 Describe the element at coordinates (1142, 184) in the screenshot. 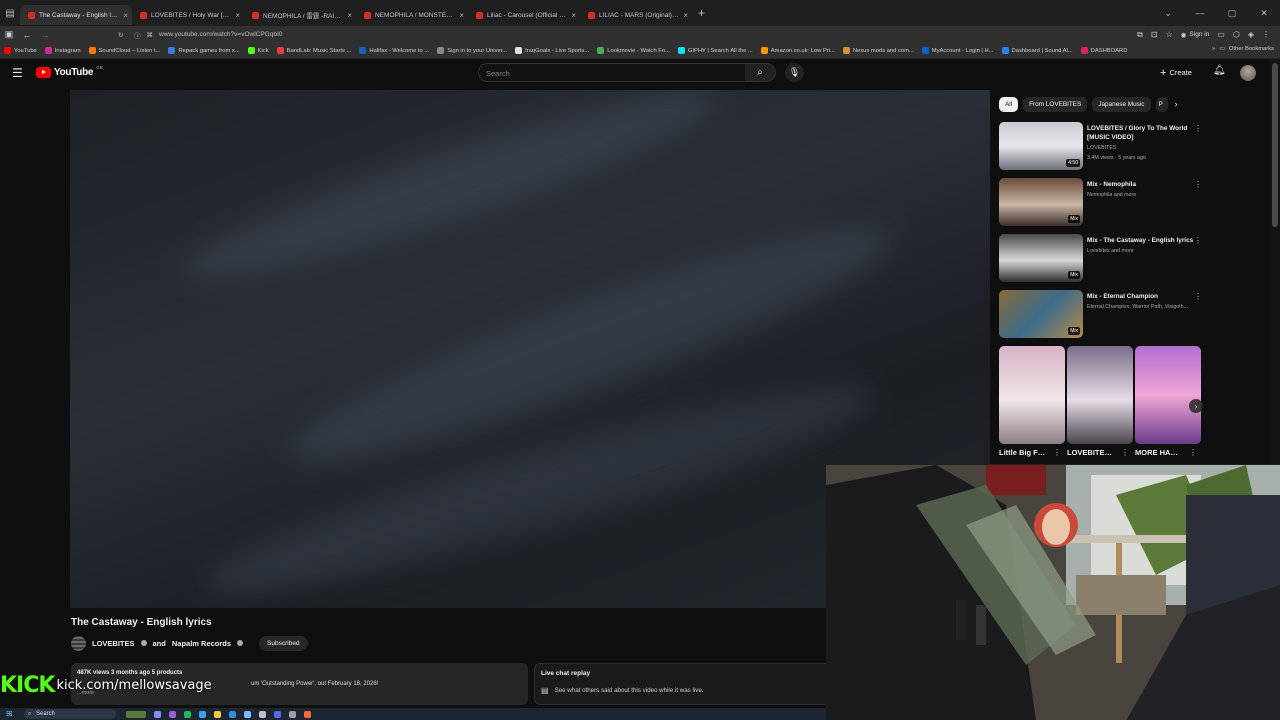

I see `rec-title: Mix - Nemophila` at that location.